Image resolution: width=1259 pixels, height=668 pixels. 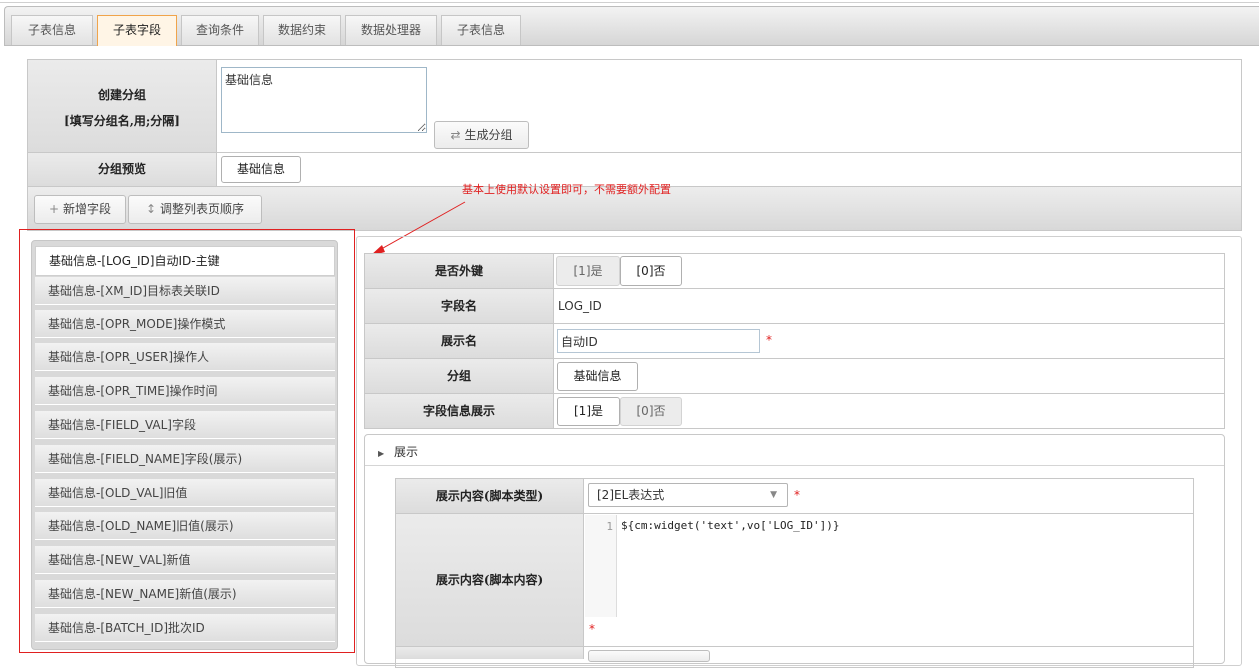 What do you see at coordinates (597, 376) in the screenshot?
I see `group-chip: 基础信息` at bounding box center [597, 376].